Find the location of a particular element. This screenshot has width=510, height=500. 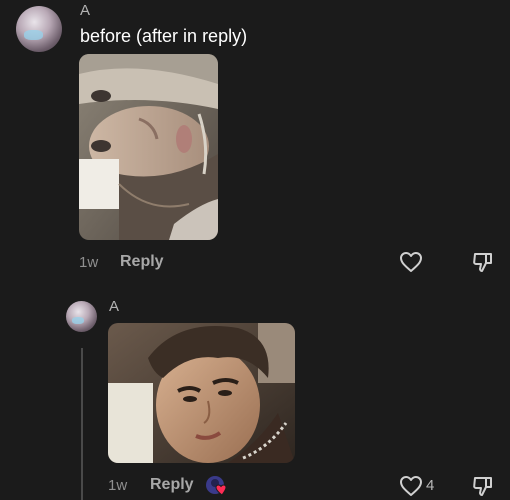

reply-timestamp: 1w is located at coordinates (118, 485).